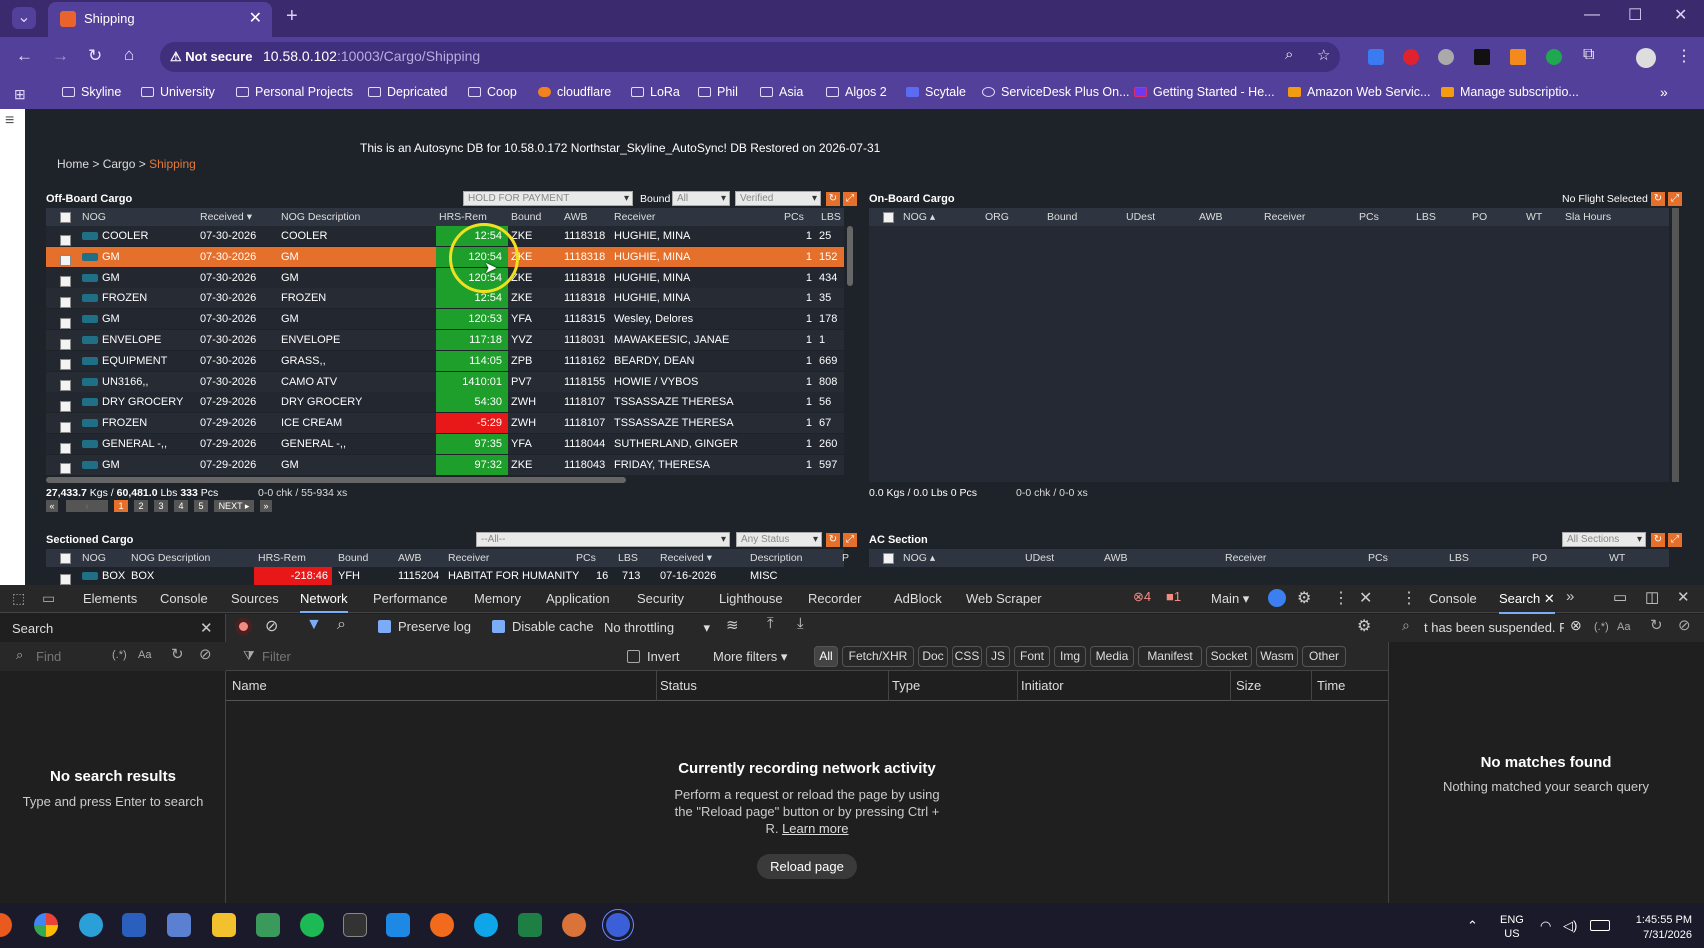 The height and width of the screenshot is (948, 1704). Describe the element at coordinates (181, 506) in the screenshot. I see `page-4-button: 4` at that location.